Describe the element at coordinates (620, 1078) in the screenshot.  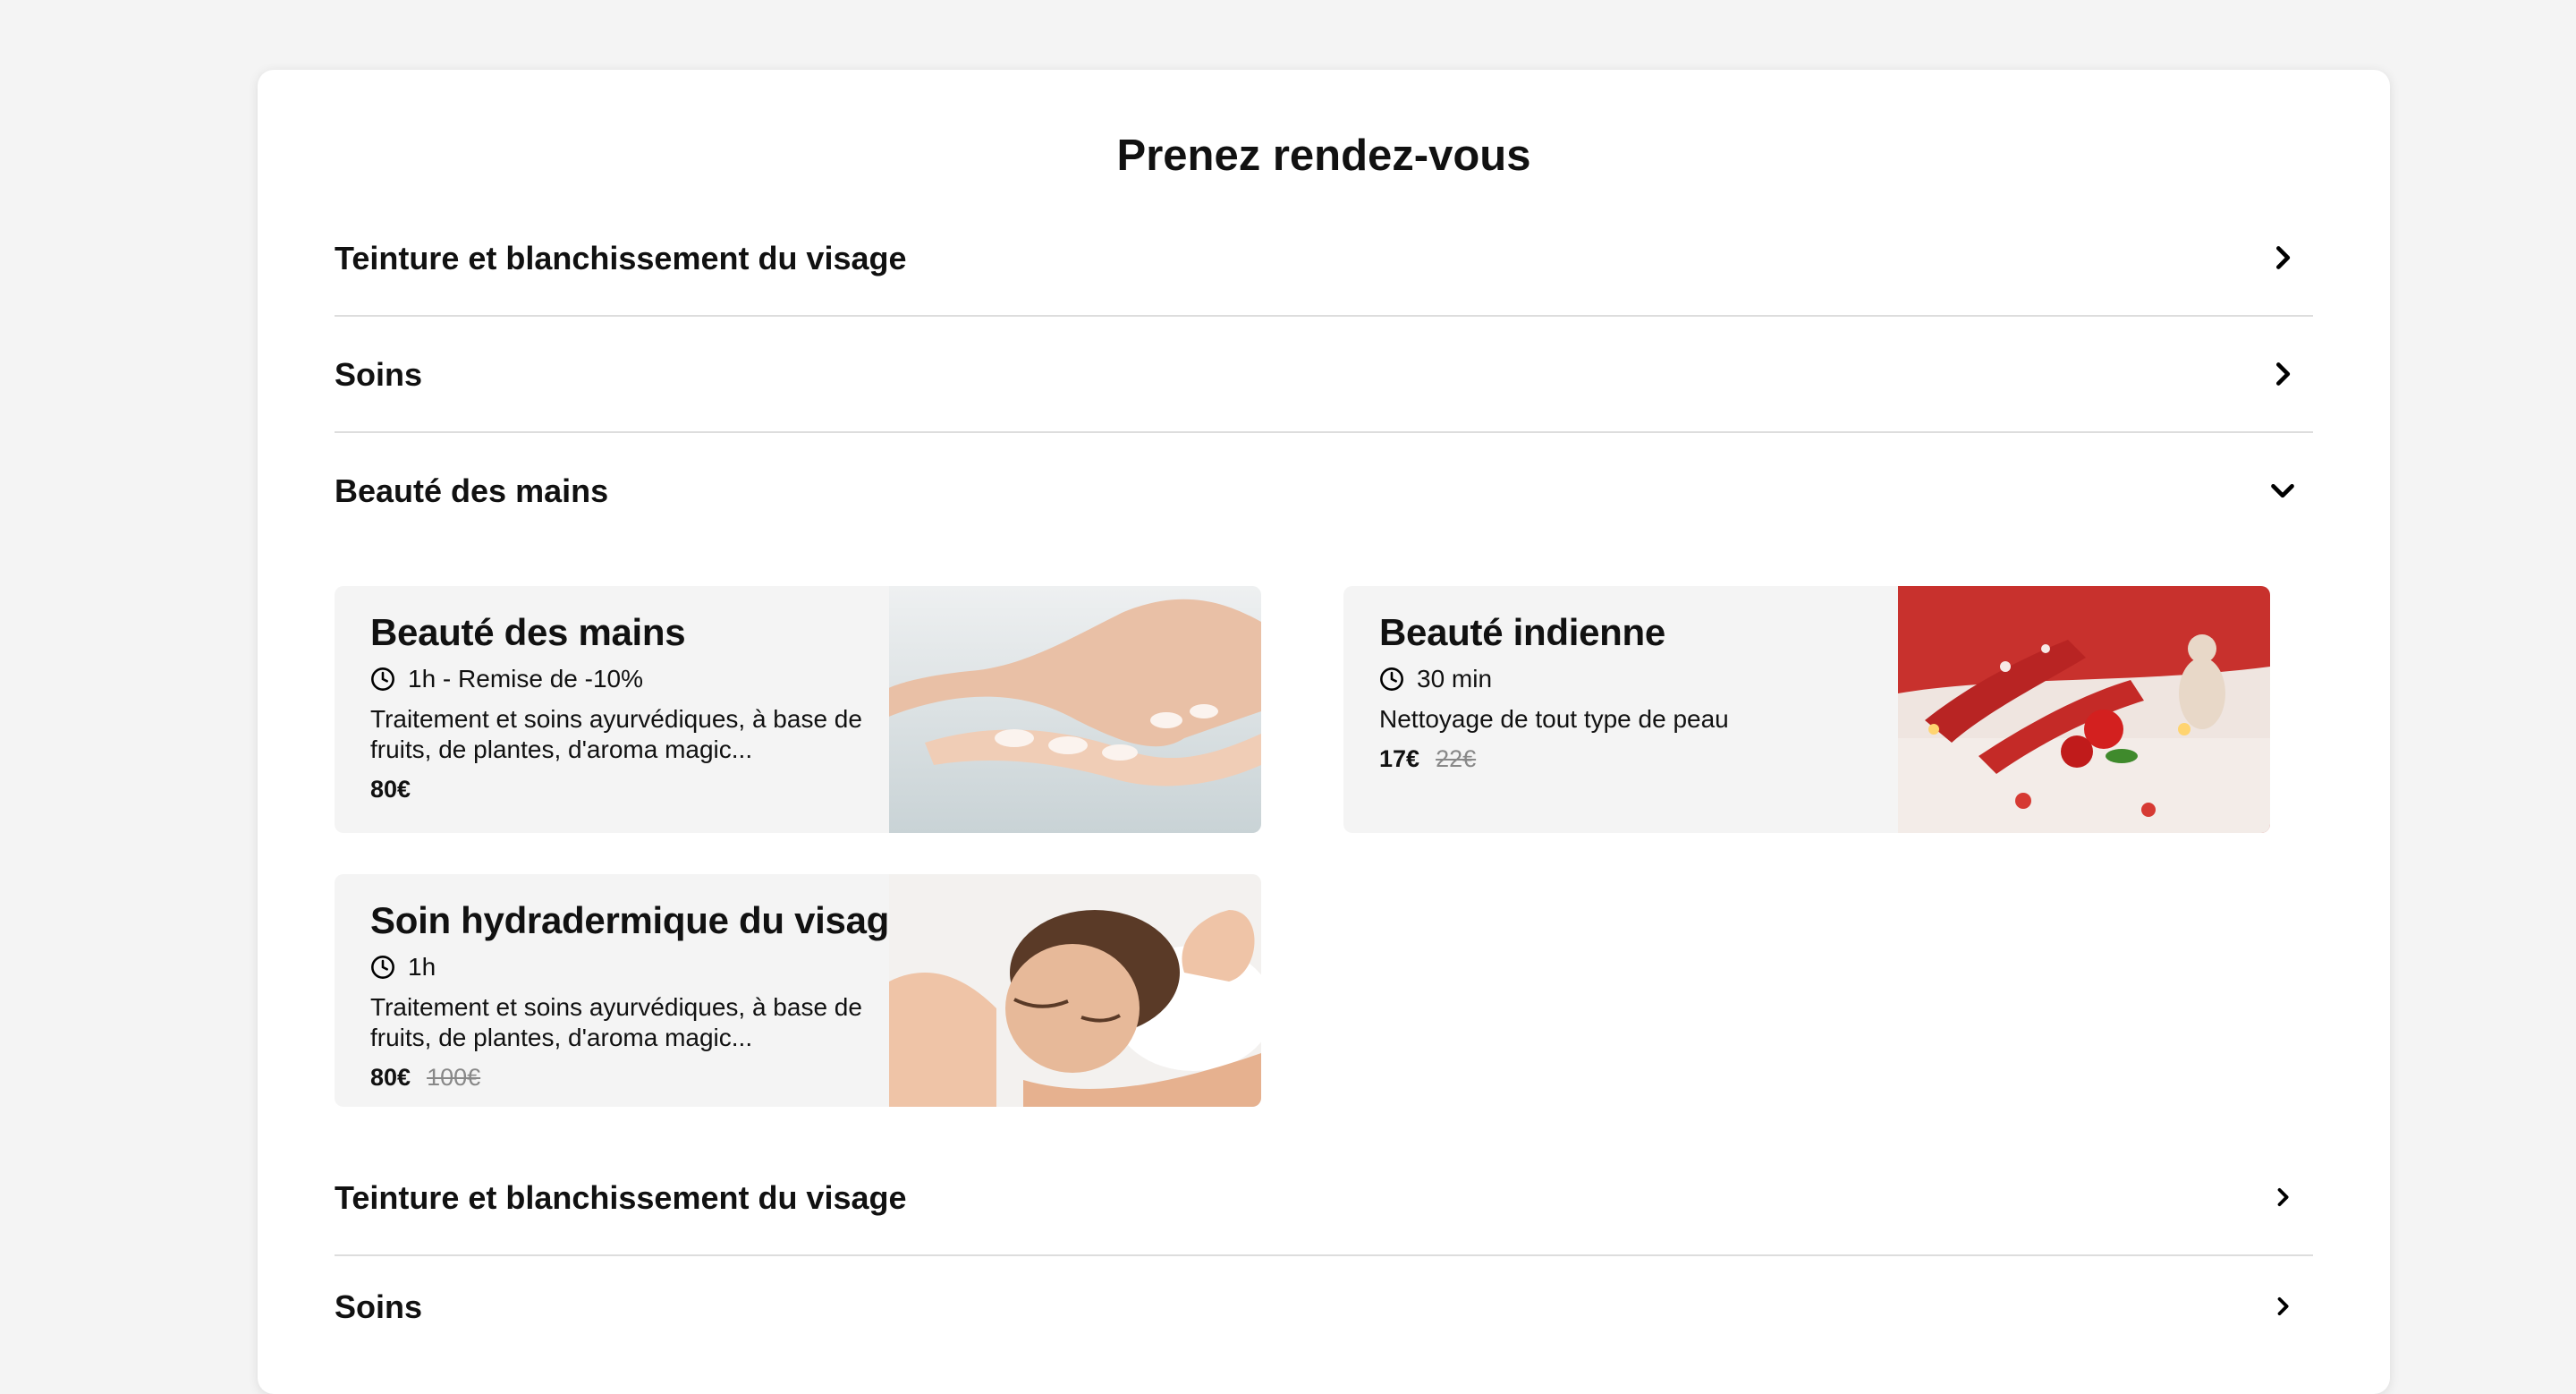
I see `service-price: 80€ 100€` at that location.